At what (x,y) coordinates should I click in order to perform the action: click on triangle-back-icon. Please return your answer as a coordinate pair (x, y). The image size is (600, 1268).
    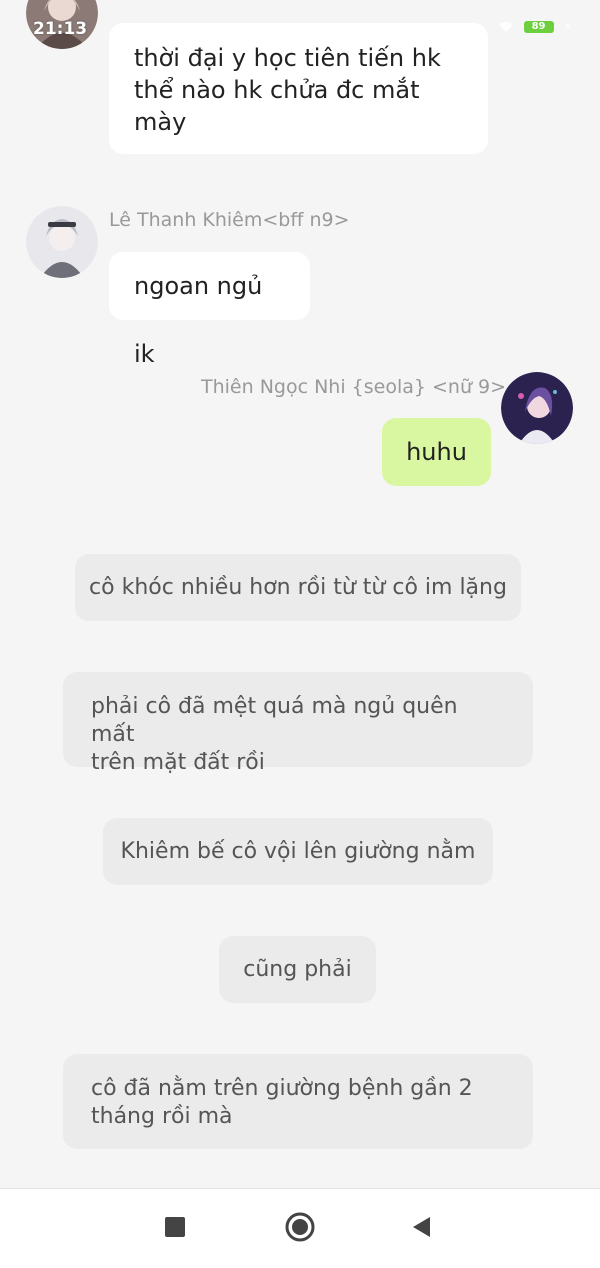
    Looking at the image, I should click on (421, 1227).